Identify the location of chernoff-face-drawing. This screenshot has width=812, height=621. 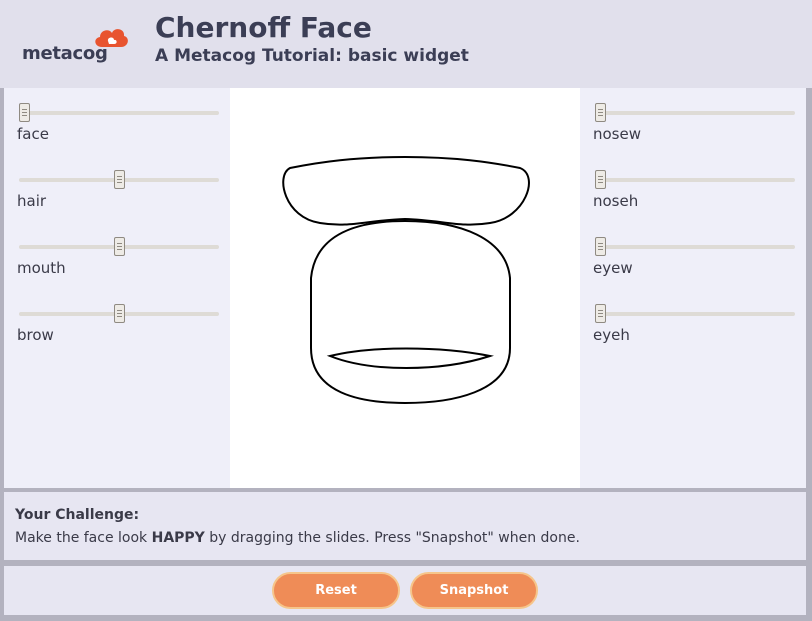
(406, 280).